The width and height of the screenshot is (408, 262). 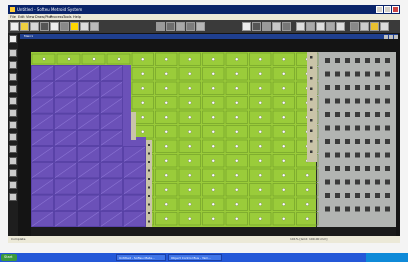 I want to click on minimize-button, so click(x=379, y=9).